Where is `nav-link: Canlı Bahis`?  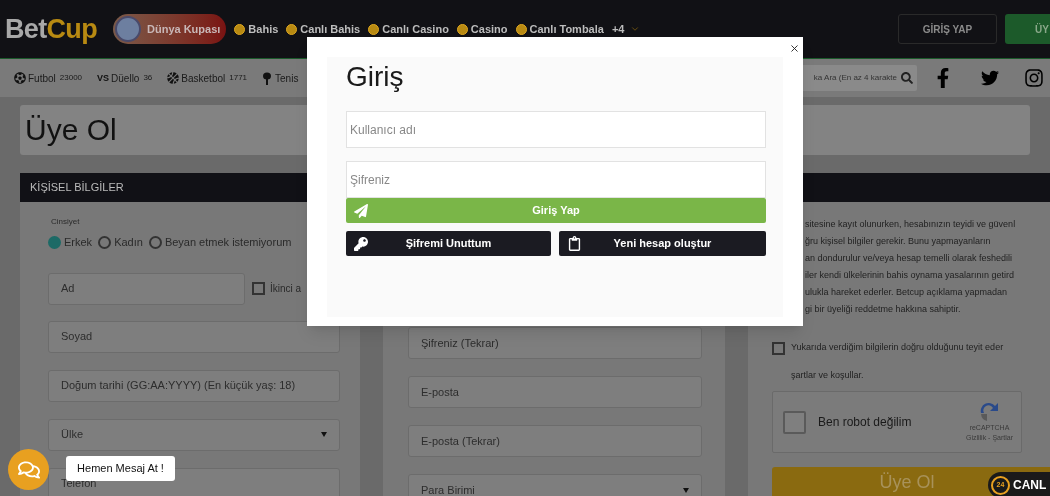
nav-link: Canlı Bahis is located at coordinates (323, 29).